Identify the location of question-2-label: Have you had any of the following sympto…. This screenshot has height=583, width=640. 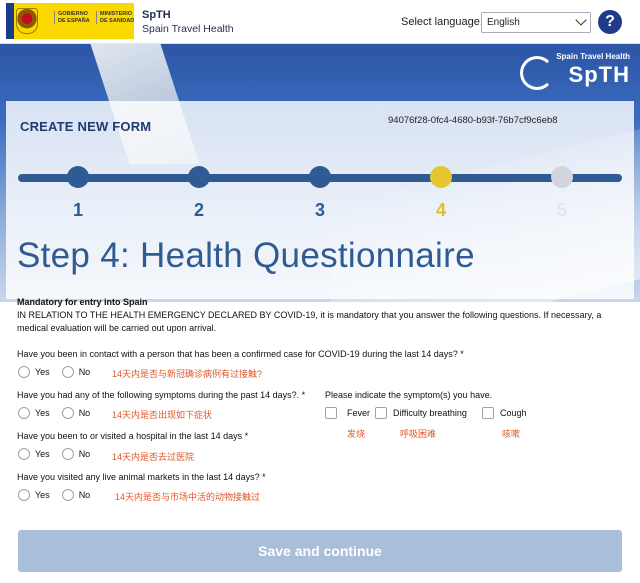
(161, 395).